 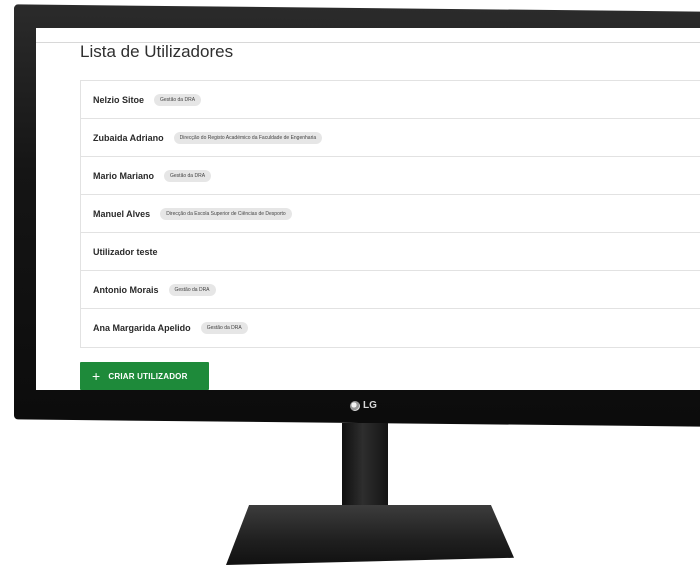 What do you see at coordinates (124, 175) in the screenshot?
I see `user-name: Mario Mariano` at bounding box center [124, 175].